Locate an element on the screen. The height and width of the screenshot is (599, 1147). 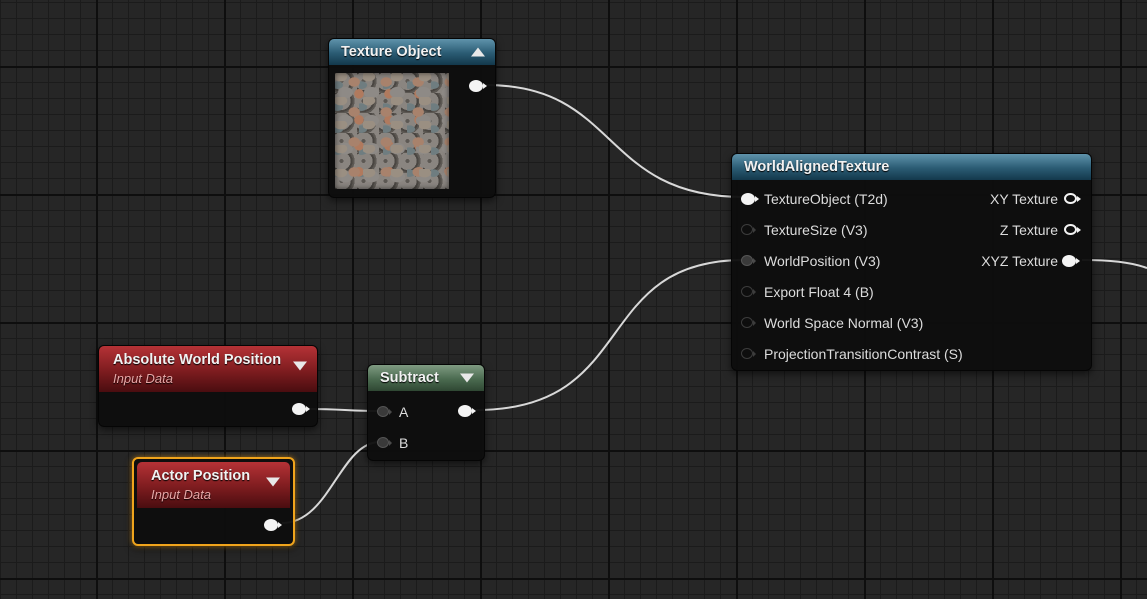
wire-texture-to-textureobject is located at coordinates (615, 141).